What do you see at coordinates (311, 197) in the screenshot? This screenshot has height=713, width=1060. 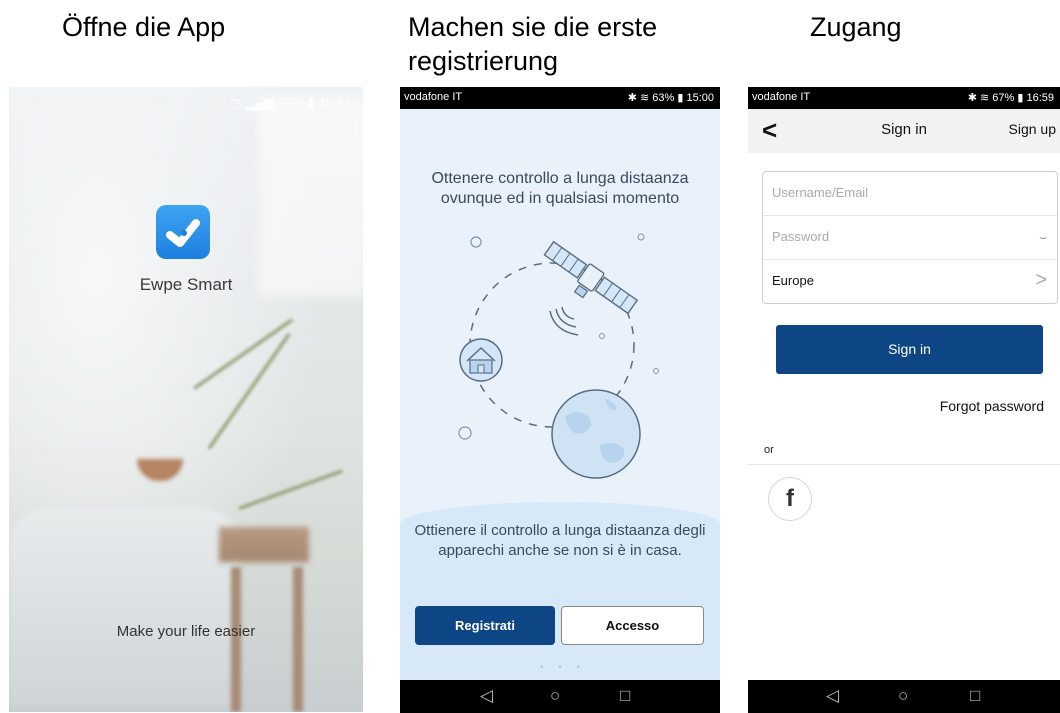 I see `background-window` at bounding box center [311, 197].